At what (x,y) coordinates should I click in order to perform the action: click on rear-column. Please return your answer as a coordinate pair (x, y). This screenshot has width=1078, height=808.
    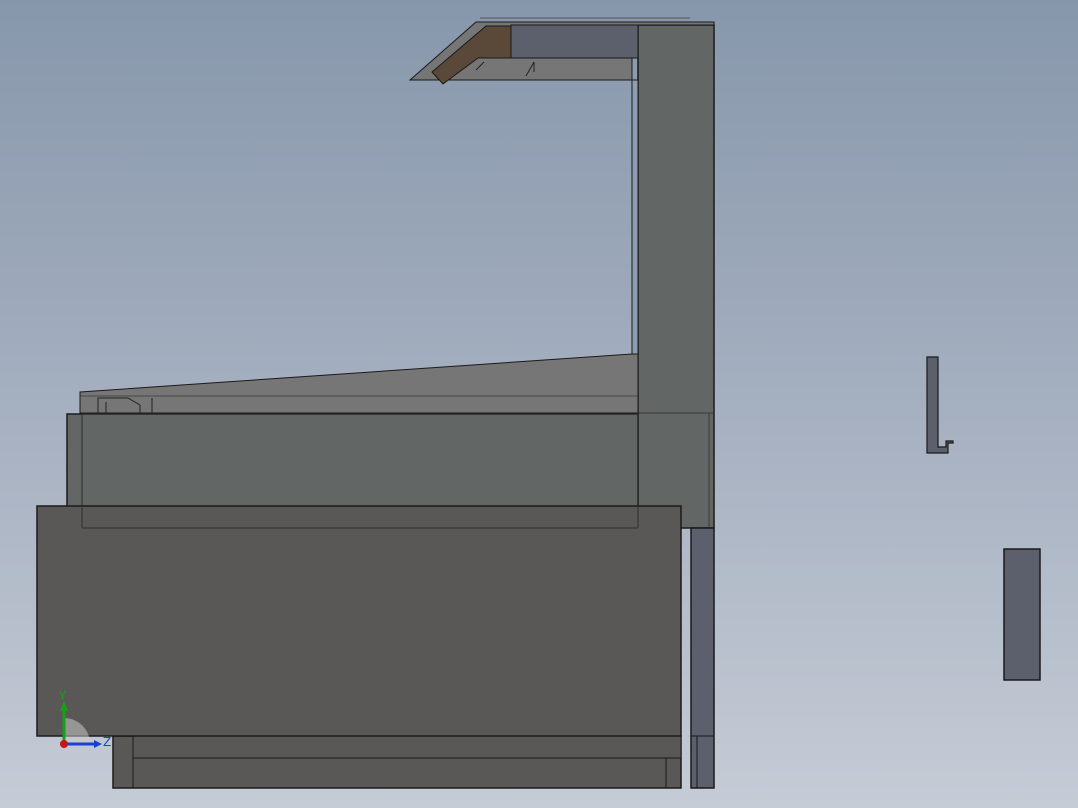
    Looking at the image, I should click on (676, 276).